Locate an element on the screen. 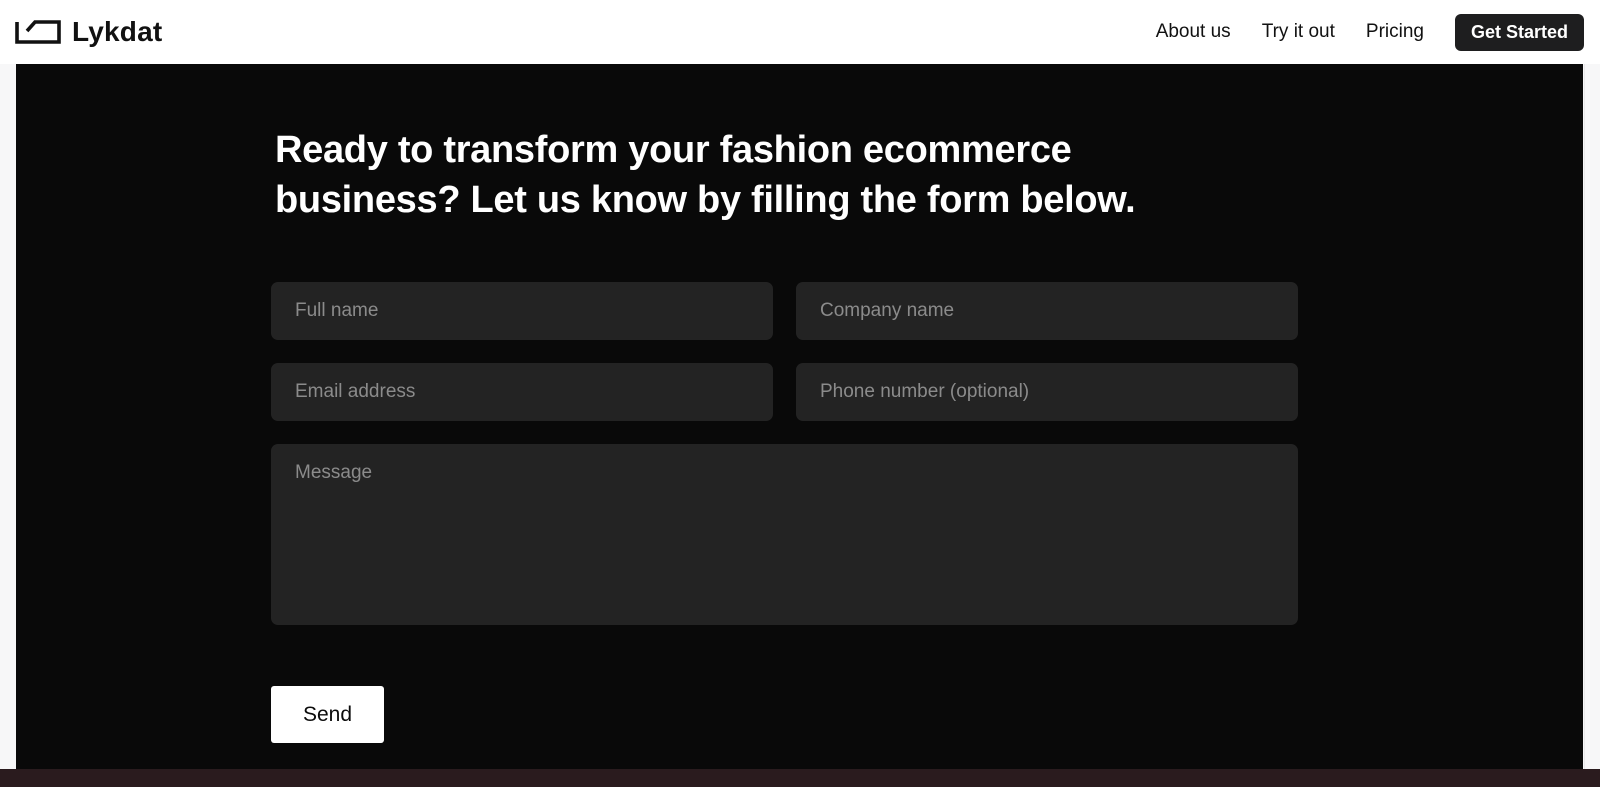  lykdat-logo-icon is located at coordinates (38, 32).